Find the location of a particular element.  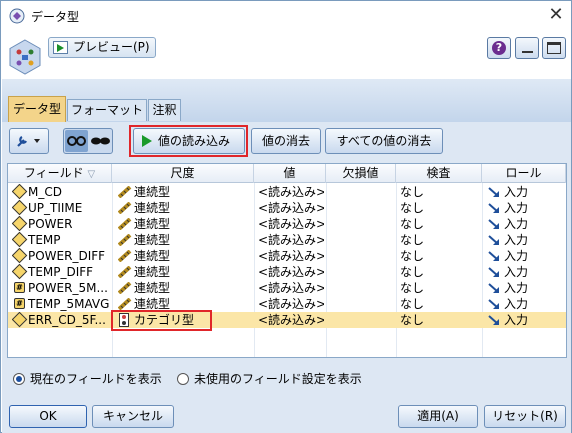

unlink-view-toggle is located at coordinates (100, 141).